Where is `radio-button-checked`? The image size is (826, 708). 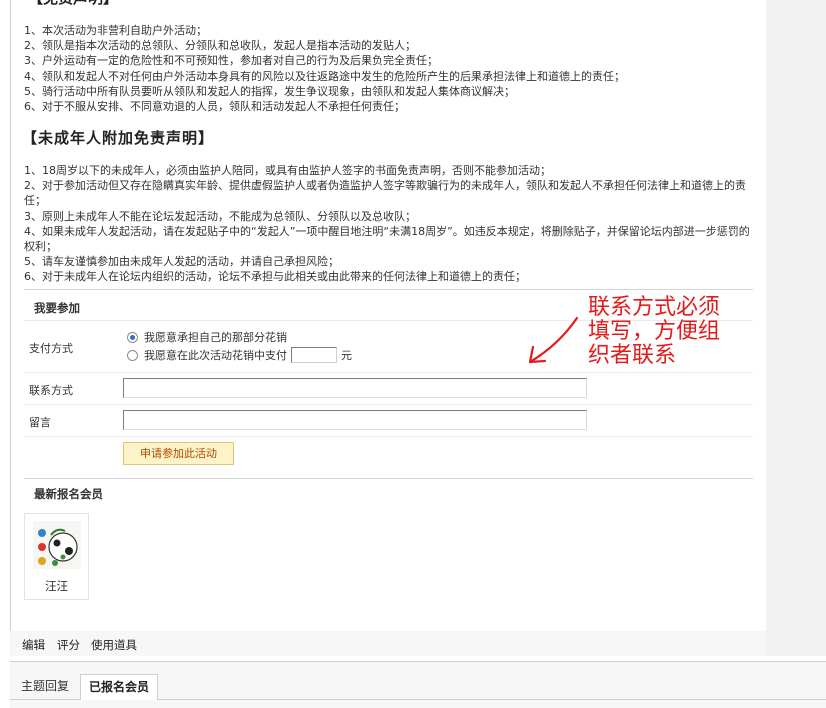 radio-button-checked is located at coordinates (132, 337).